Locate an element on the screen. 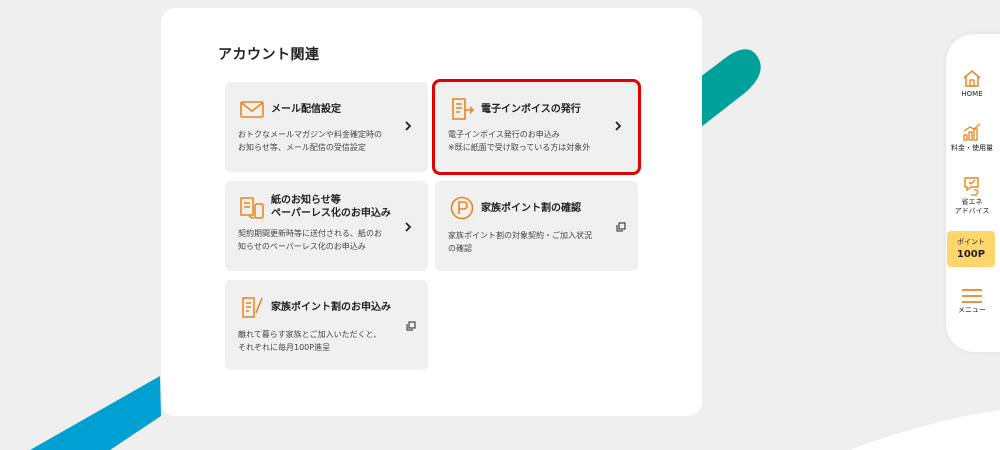  points-value: 100P is located at coordinates (971, 254).